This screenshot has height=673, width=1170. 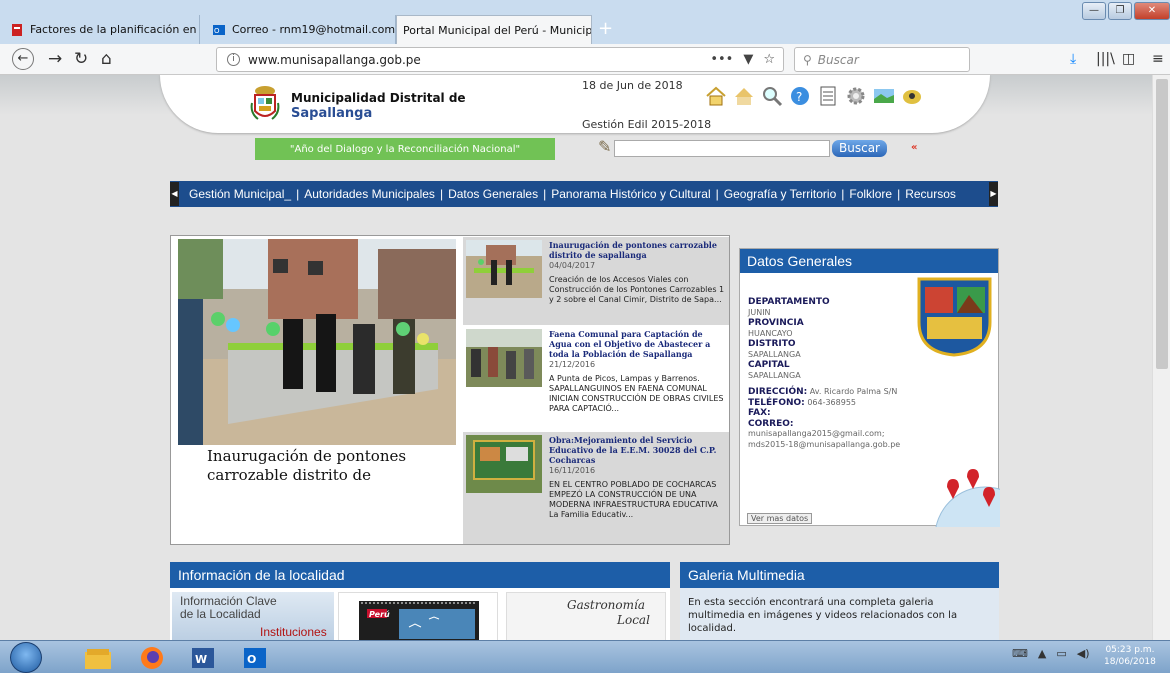 I want to click on tab-portal-municipal: Portal Municipal del Perú - Municip ✕, so click(x=494, y=29).